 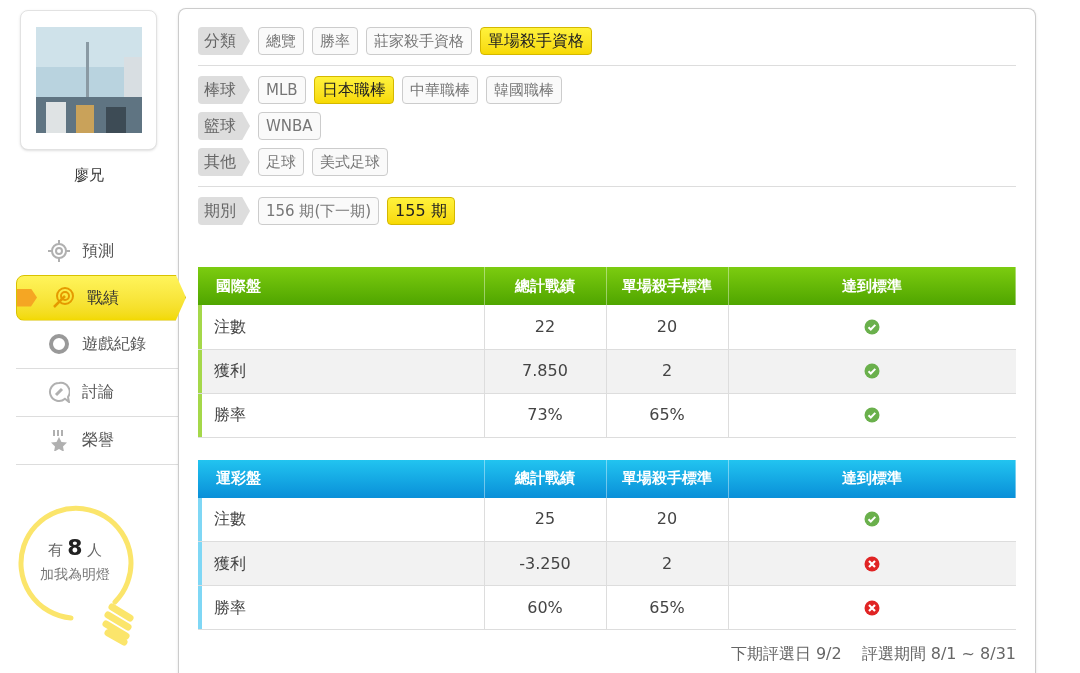 I want to click on filter-label: 其他, so click(x=224, y=162).